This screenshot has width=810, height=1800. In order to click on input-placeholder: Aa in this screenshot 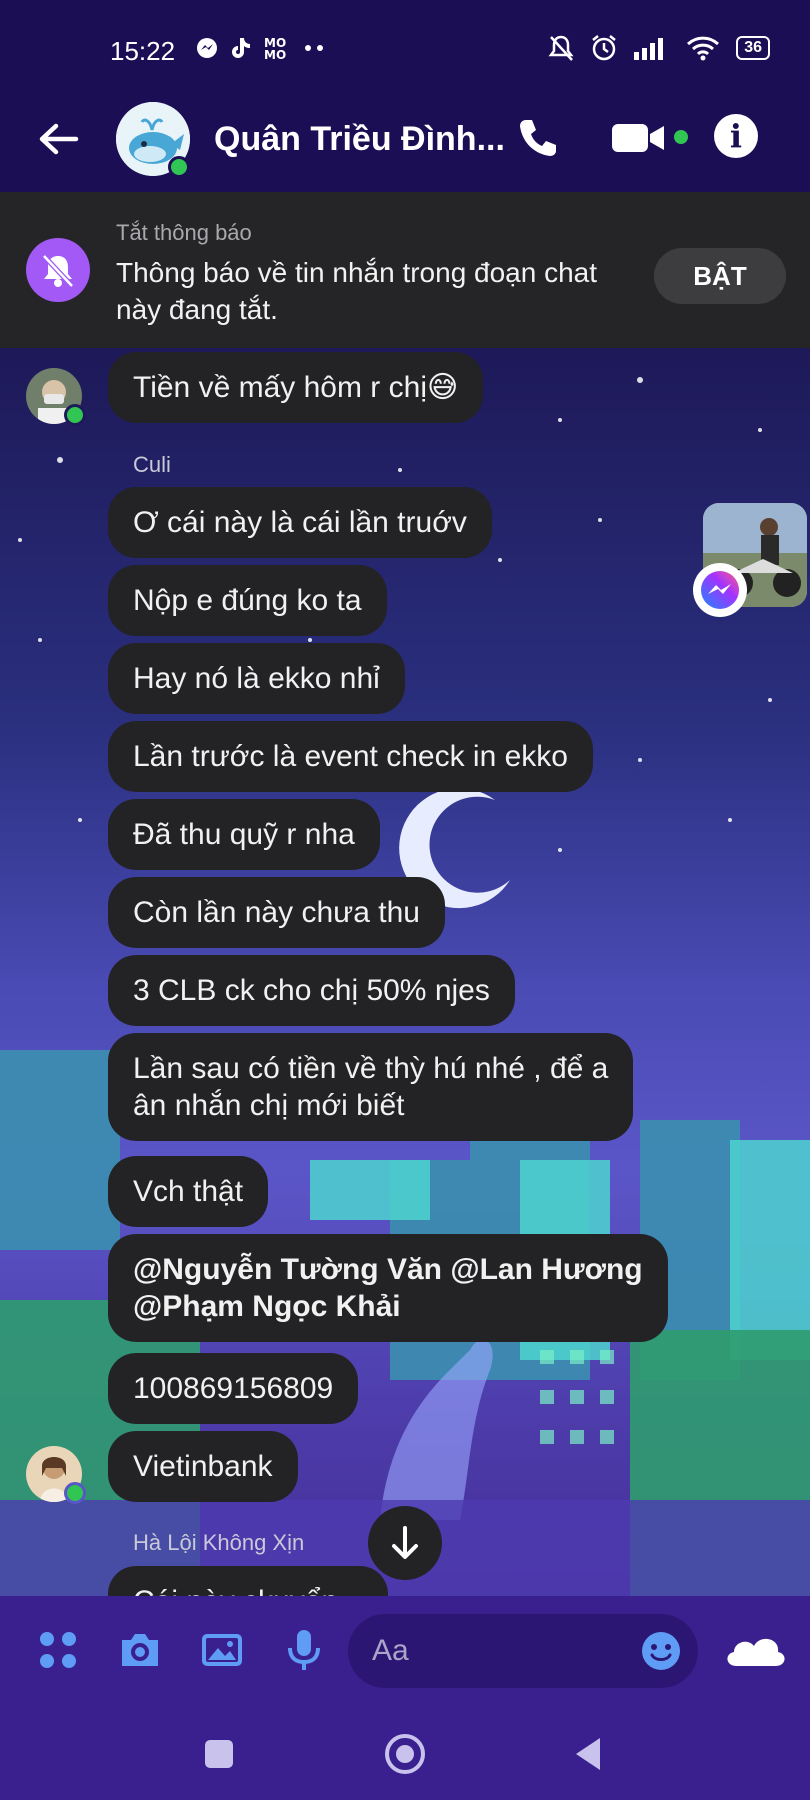, I will do `click(390, 1650)`.